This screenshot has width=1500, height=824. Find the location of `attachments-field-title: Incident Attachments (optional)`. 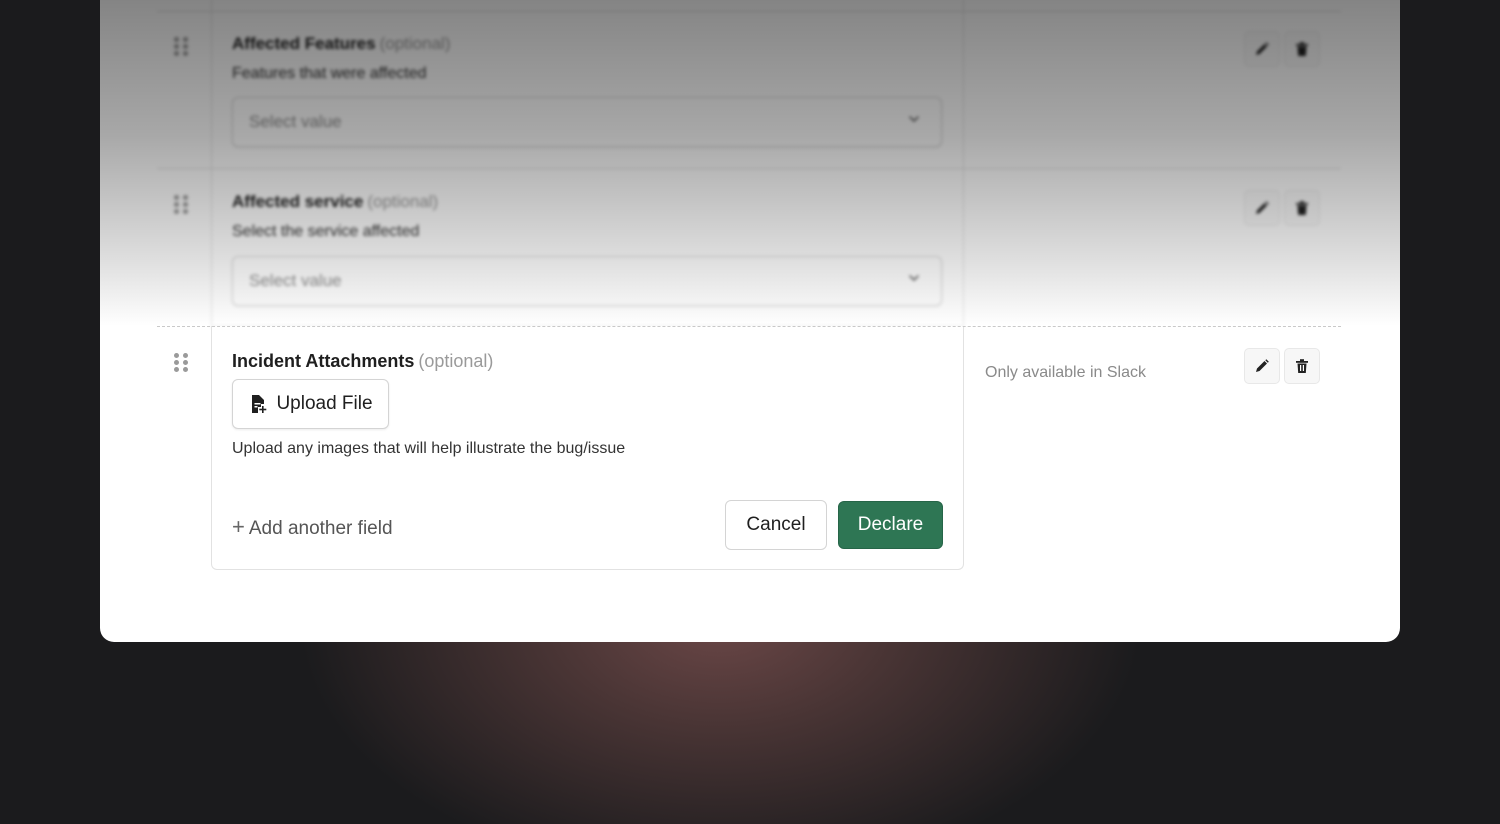

attachments-field-title: Incident Attachments (optional) is located at coordinates (363, 361).